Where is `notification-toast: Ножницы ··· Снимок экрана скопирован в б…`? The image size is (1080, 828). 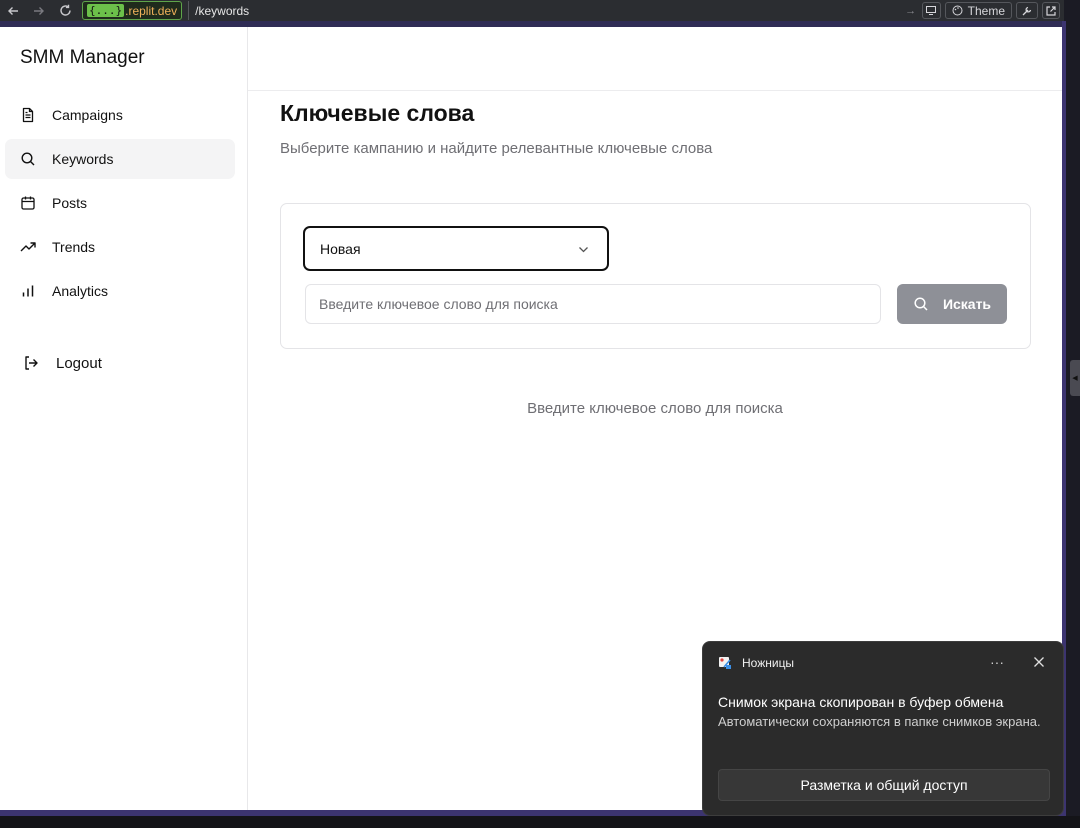
notification-toast: Ножницы ··· Снимок экрана скопирован в б… is located at coordinates (883, 728).